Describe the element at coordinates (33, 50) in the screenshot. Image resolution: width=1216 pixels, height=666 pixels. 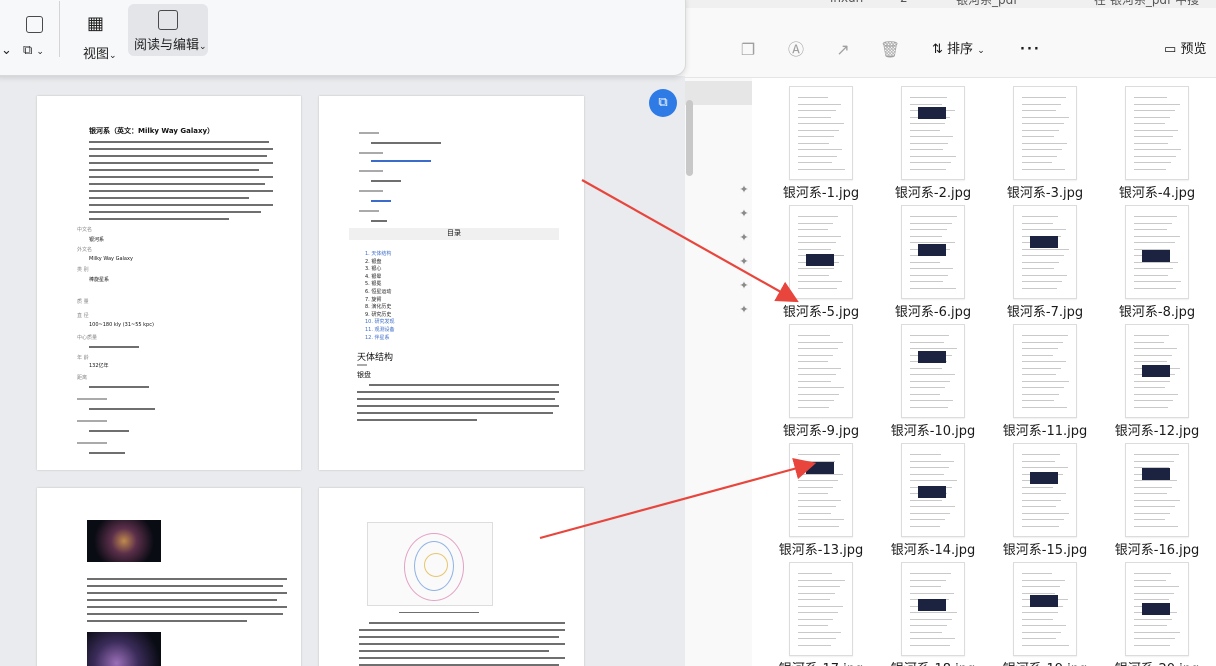
I see `copy-tool-button: ⧉ ⌄` at that location.